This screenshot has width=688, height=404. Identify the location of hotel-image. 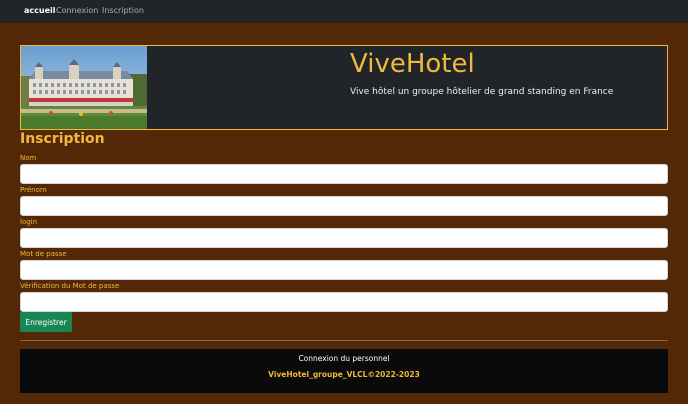
(84, 87).